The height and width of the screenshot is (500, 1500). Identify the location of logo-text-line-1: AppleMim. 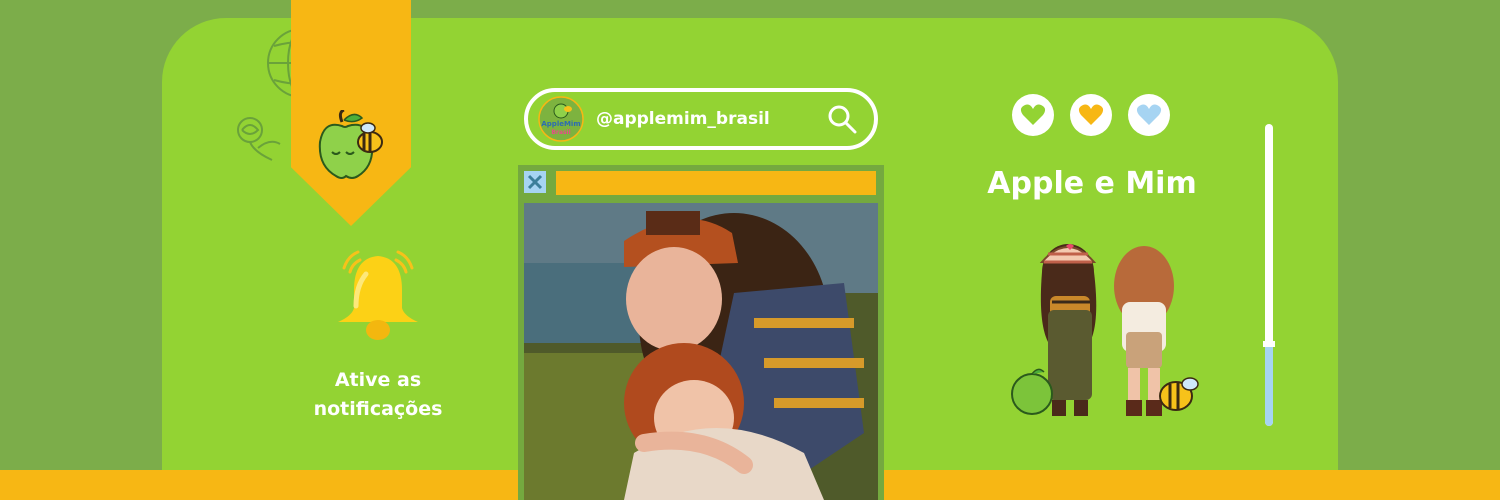
(560, 124).